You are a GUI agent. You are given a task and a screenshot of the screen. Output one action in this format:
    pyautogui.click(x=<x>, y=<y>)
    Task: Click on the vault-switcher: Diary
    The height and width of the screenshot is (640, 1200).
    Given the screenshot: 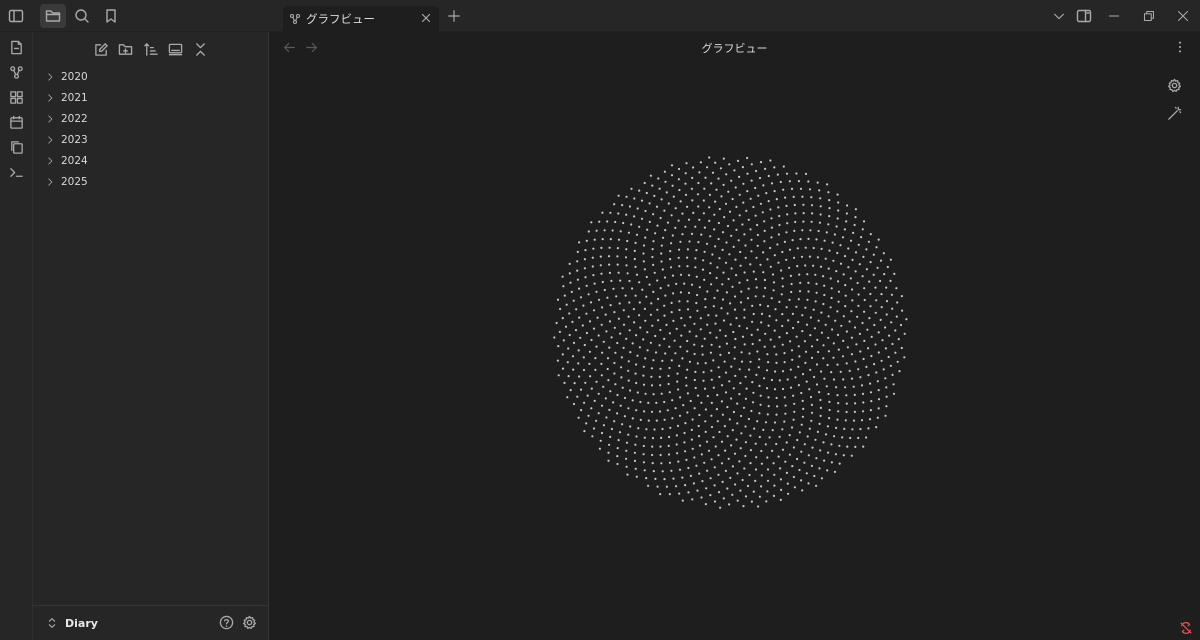 What is the action you would take?
    pyautogui.click(x=151, y=622)
    